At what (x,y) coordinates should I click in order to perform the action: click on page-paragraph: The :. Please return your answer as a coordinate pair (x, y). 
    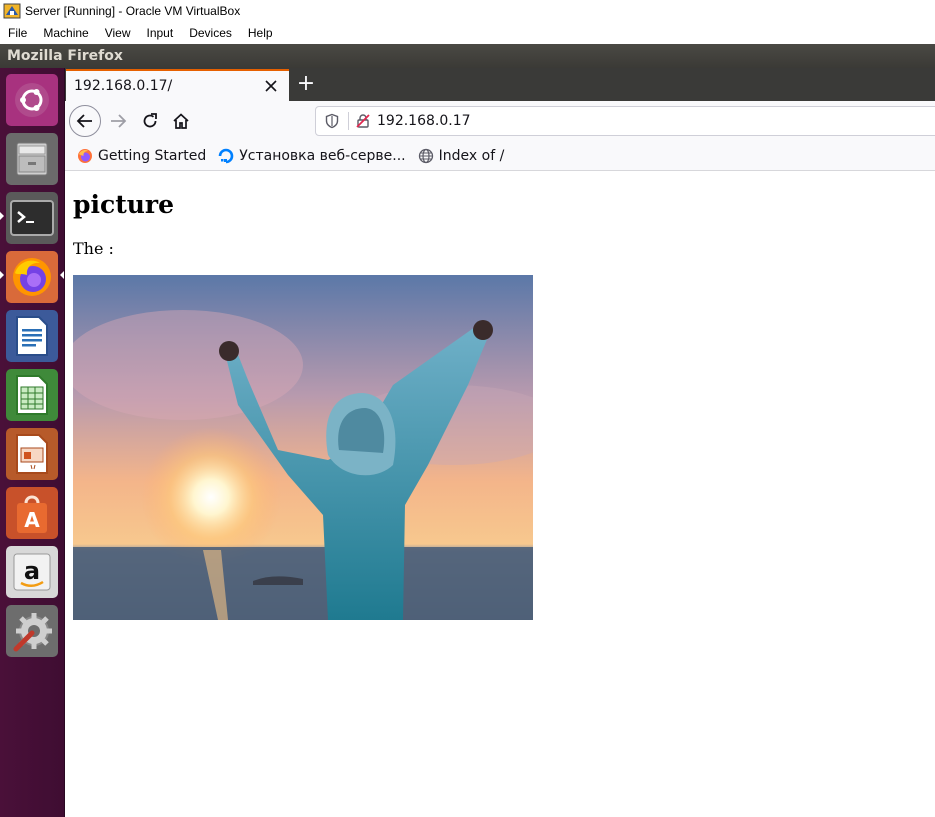
    Looking at the image, I should click on (93, 248).